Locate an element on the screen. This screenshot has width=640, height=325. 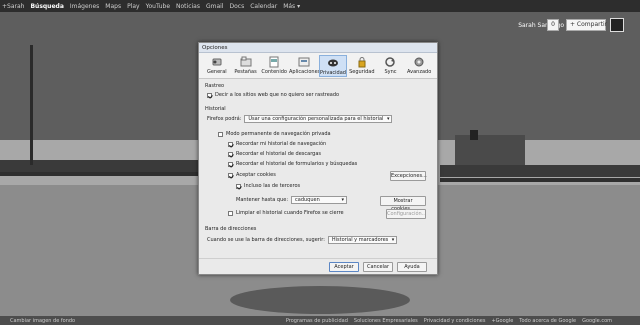
apps-icon is located at coordinates (304, 62).